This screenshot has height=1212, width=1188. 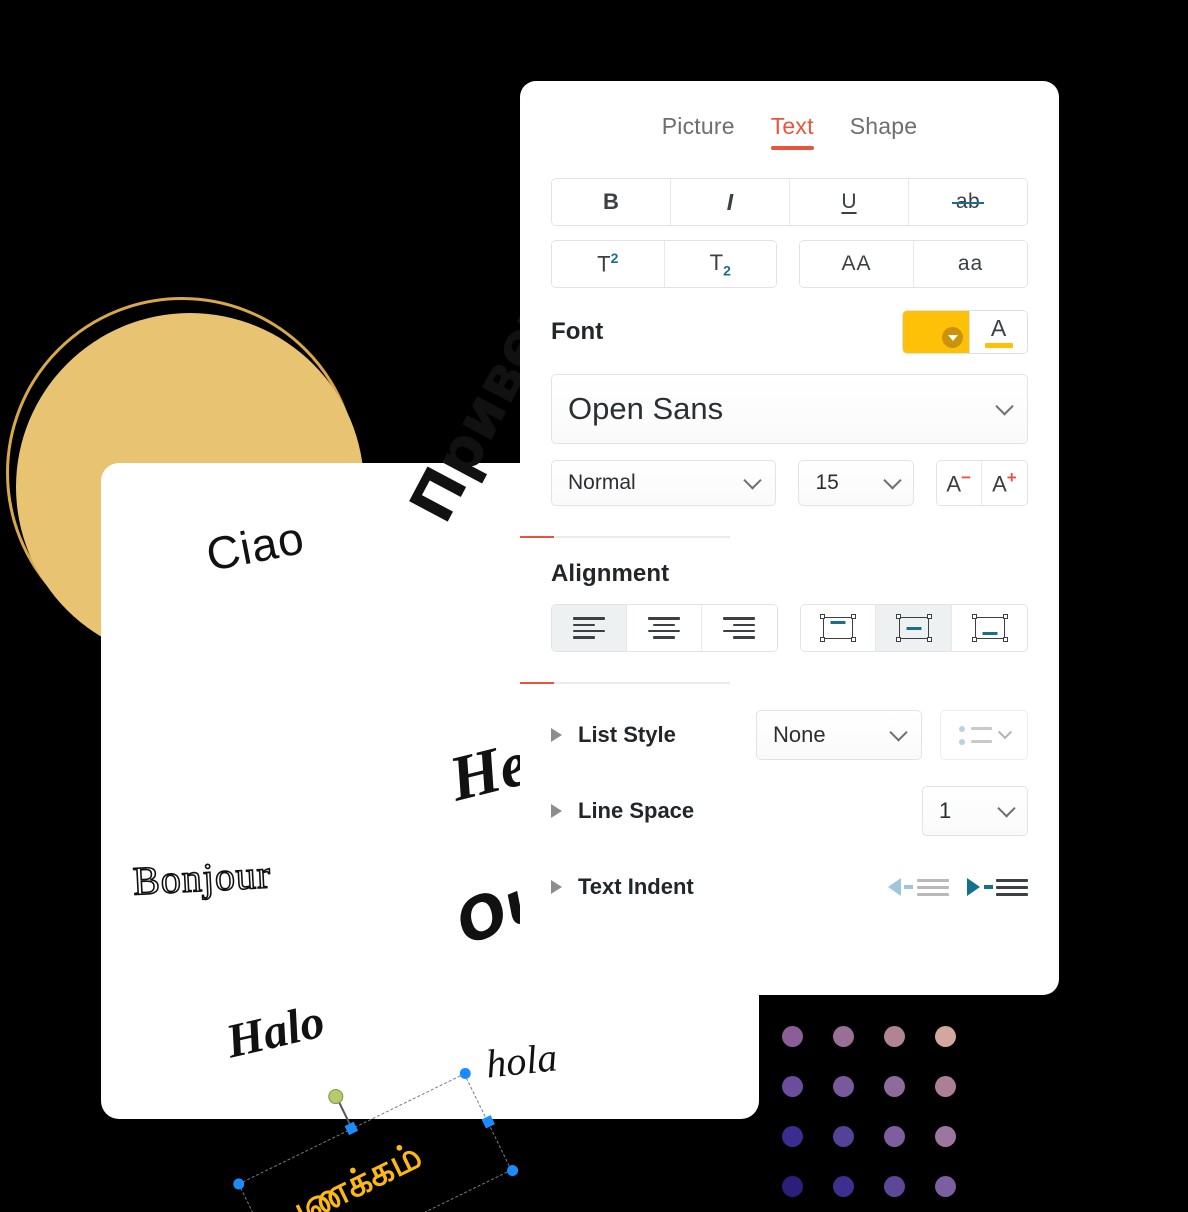 I want to click on font-style-select: Normal, so click(x=664, y=483).